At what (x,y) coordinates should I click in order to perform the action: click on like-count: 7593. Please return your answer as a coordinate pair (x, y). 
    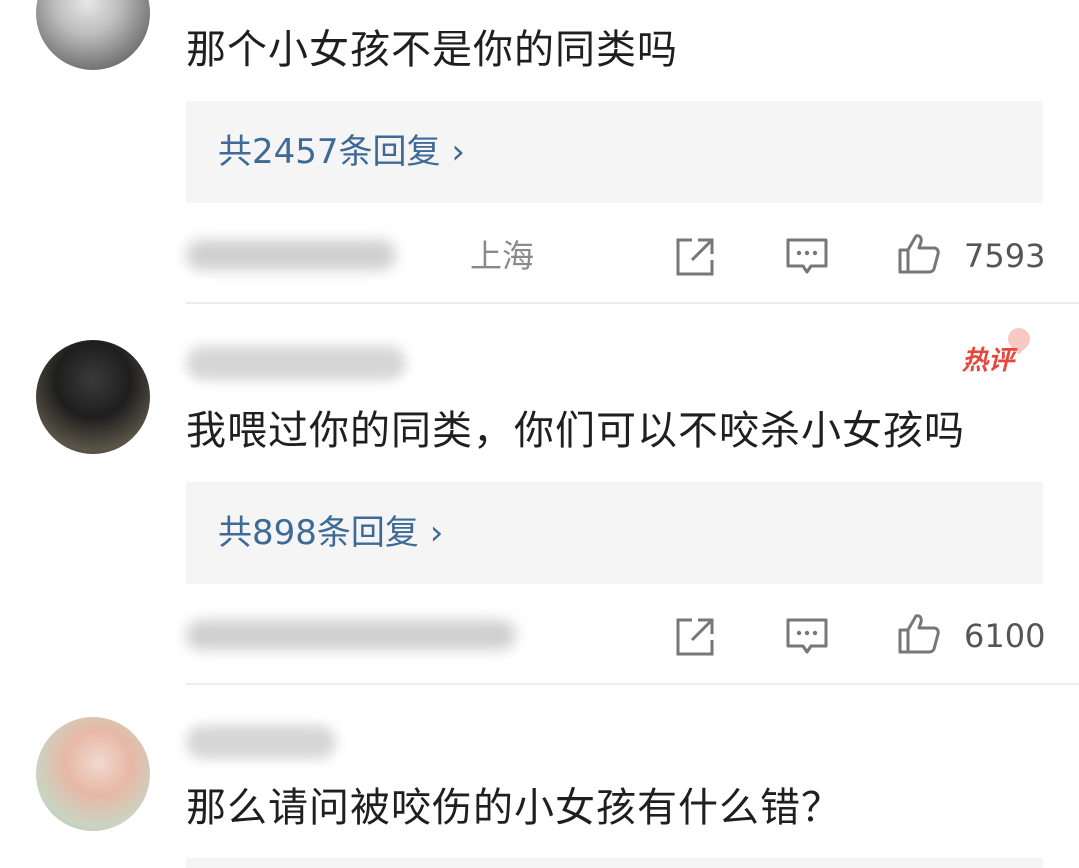
    Looking at the image, I should click on (1005, 256).